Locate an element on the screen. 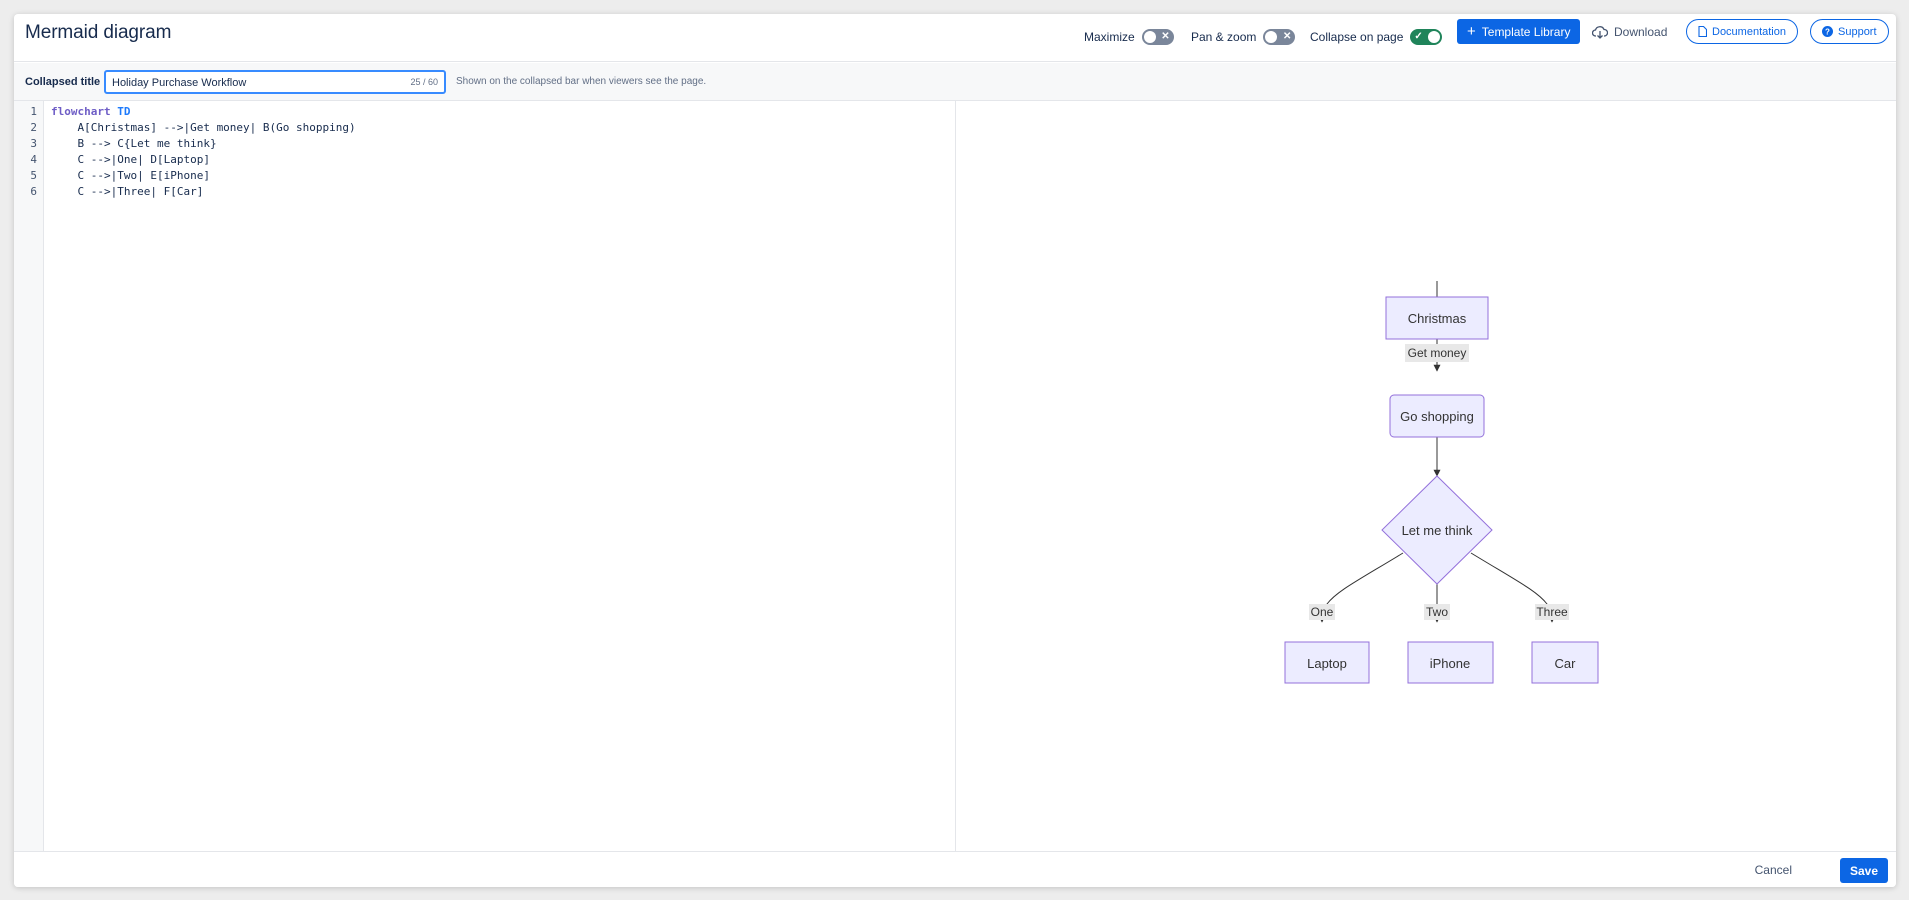 Image resolution: width=1909 pixels, height=900 pixels. support-label: Support is located at coordinates (1857, 31).